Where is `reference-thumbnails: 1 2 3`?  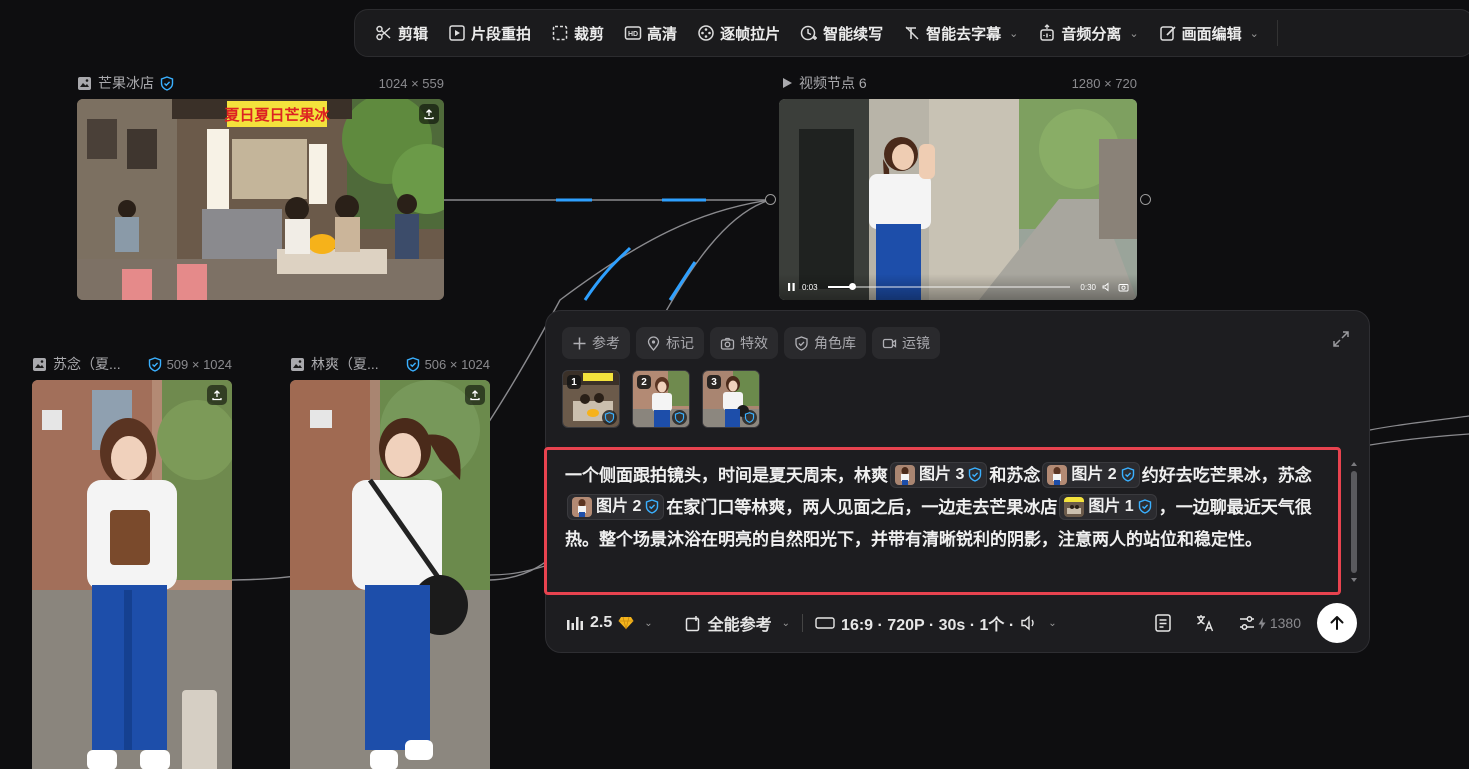 reference-thumbnails: 1 2 3 is located at coordinates (661, 399).